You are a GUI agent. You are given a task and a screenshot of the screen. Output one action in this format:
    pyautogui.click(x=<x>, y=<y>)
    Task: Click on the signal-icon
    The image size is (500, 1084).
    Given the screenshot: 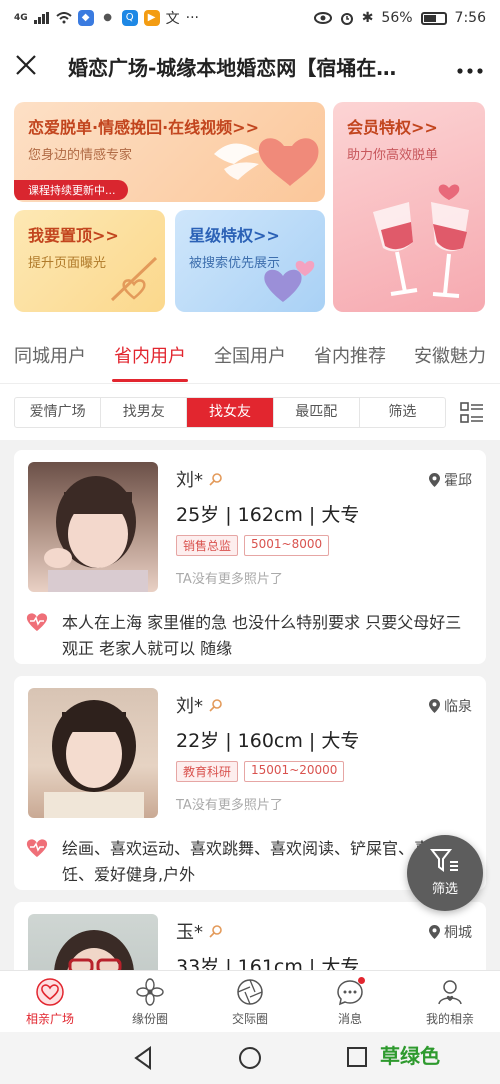 What is the action you would take?
    pyautogui.click(x=41, y=18)
    